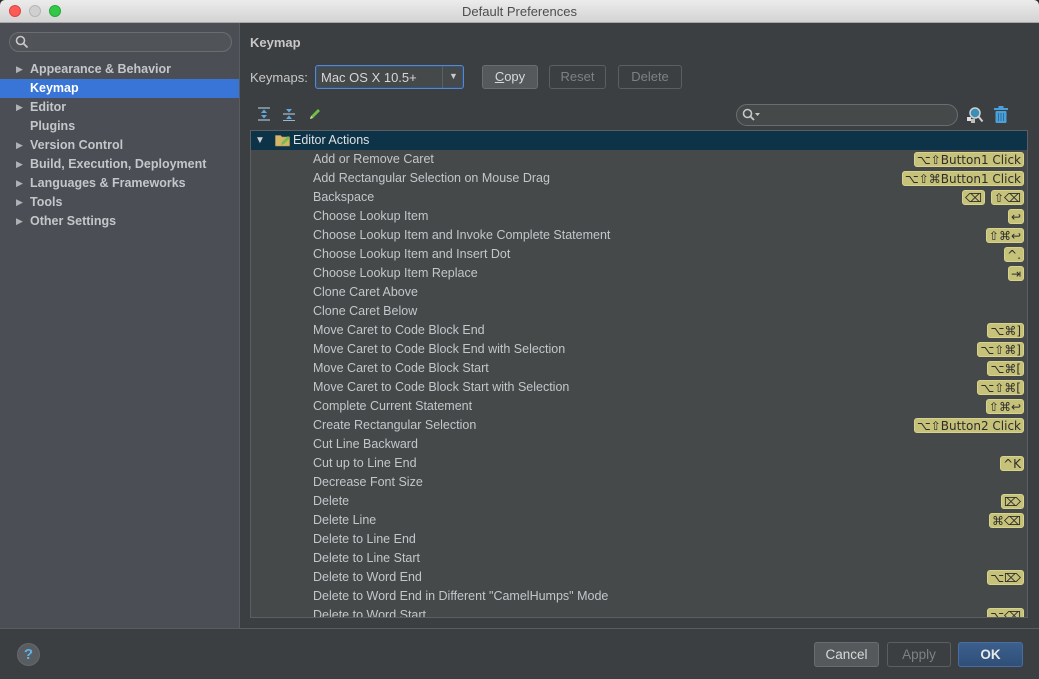 The image size is (1039, 679). Describe the element at coordinates (639, 520) in the screenshot. I see `action-row: Delete Line ⌘⌫` at that location.